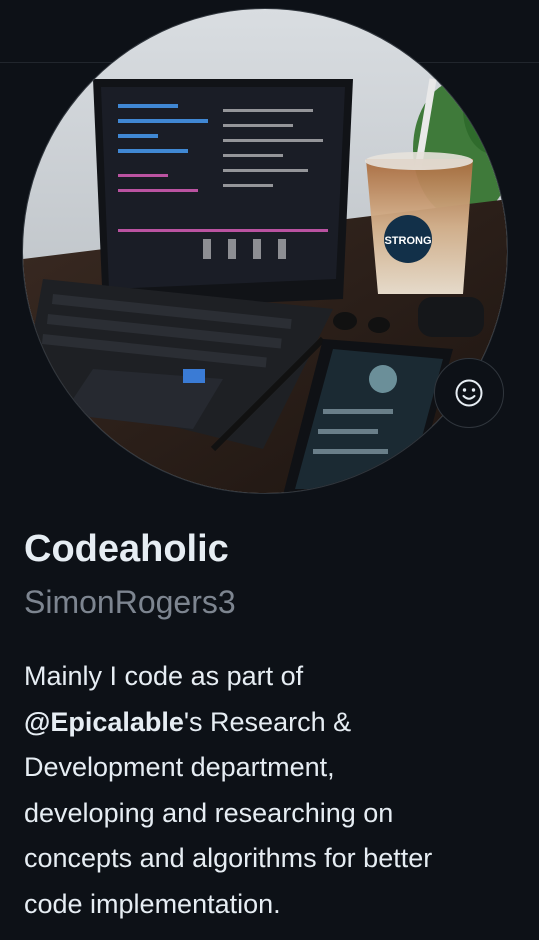 The width and height of the screenshot is (539, 940). Describe the element at coordinates (152, 903) in the screenshot. I see `bio-line: code implementation.` at that location.